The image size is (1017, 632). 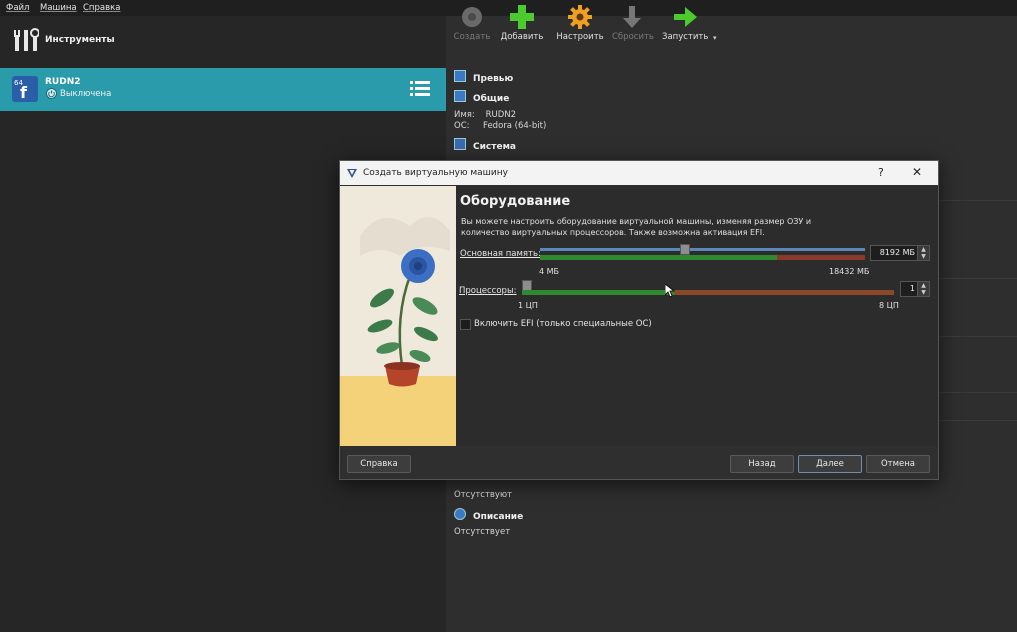 I want to click on start-button: Запустить, so click(x=685, y=23).